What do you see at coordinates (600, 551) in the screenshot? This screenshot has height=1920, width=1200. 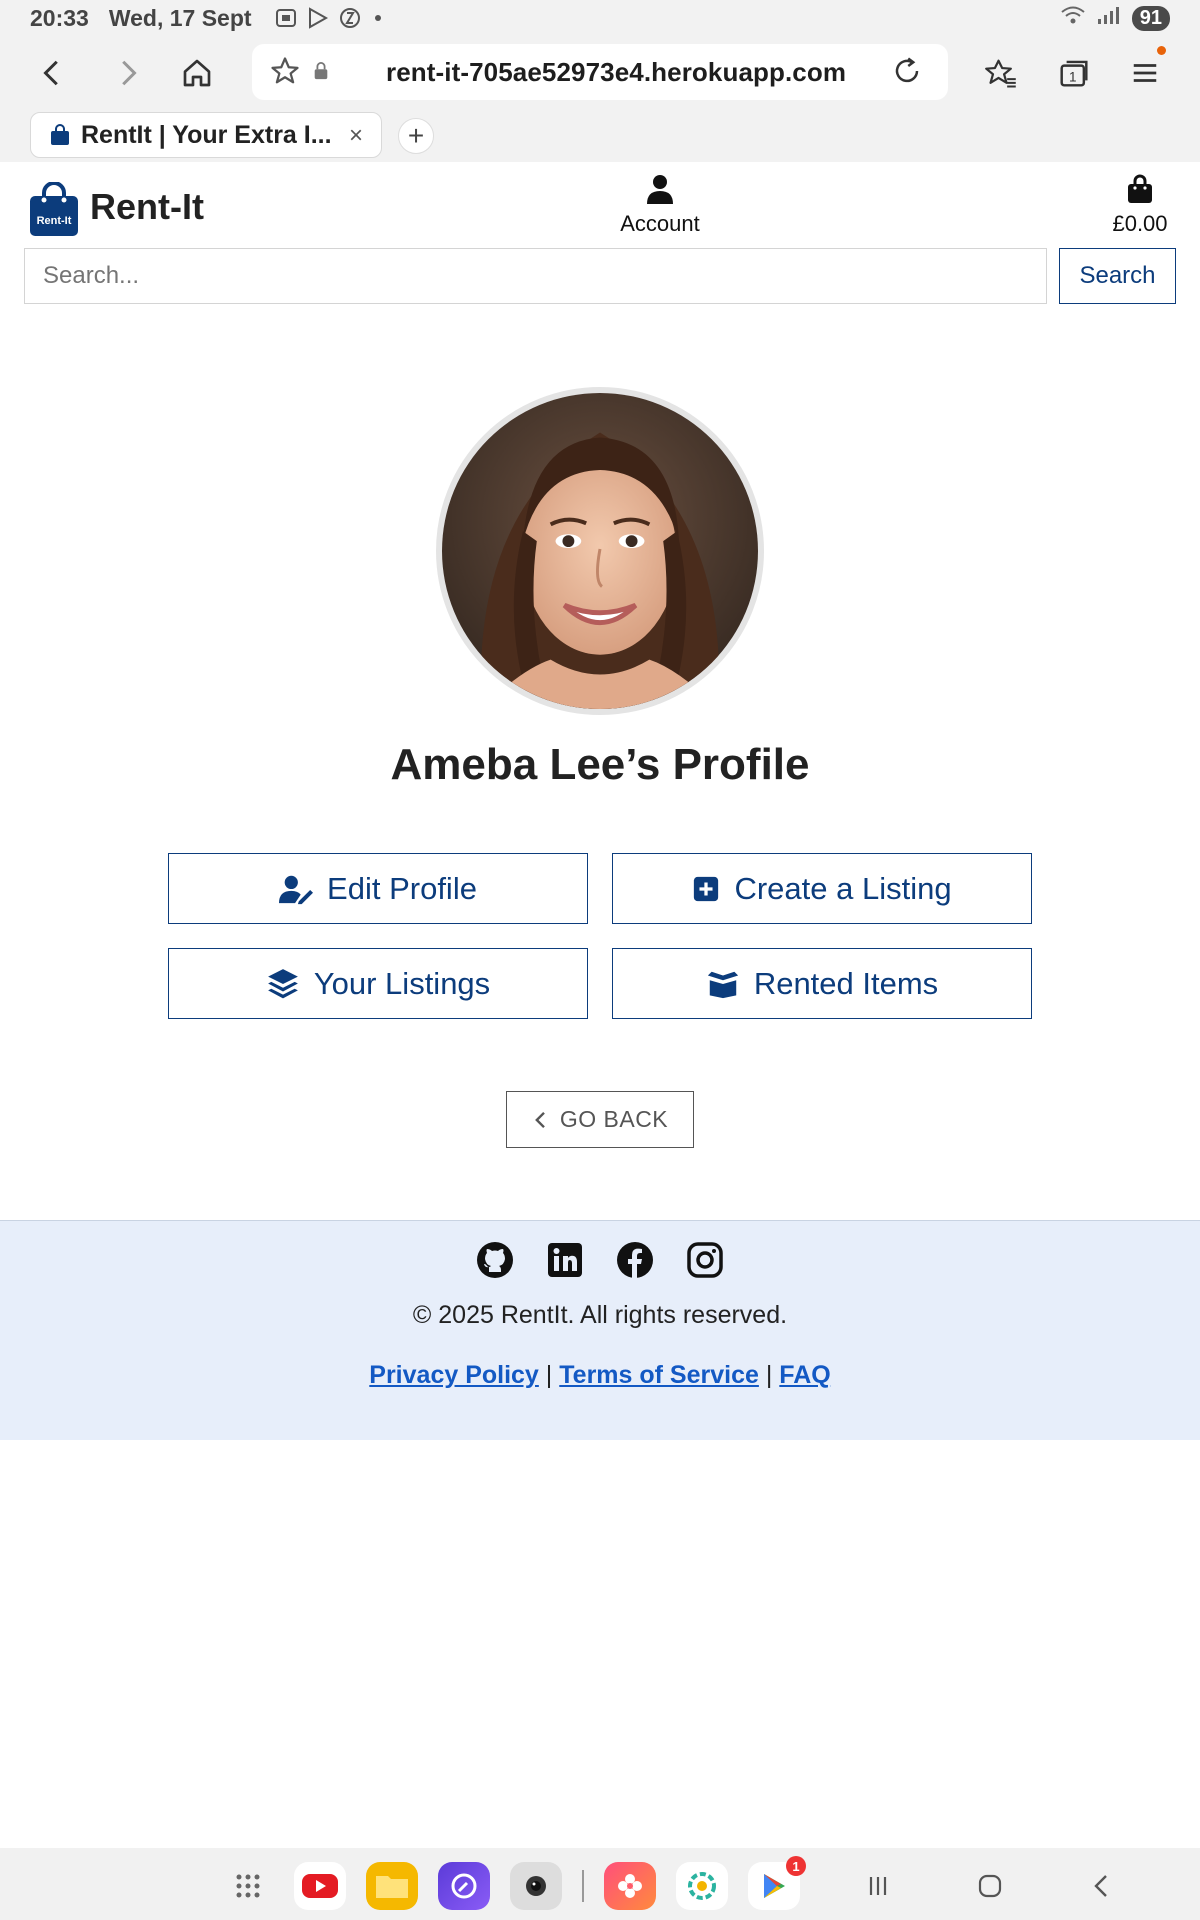 I see `profile-avatar` at bounding box center [600, 551].